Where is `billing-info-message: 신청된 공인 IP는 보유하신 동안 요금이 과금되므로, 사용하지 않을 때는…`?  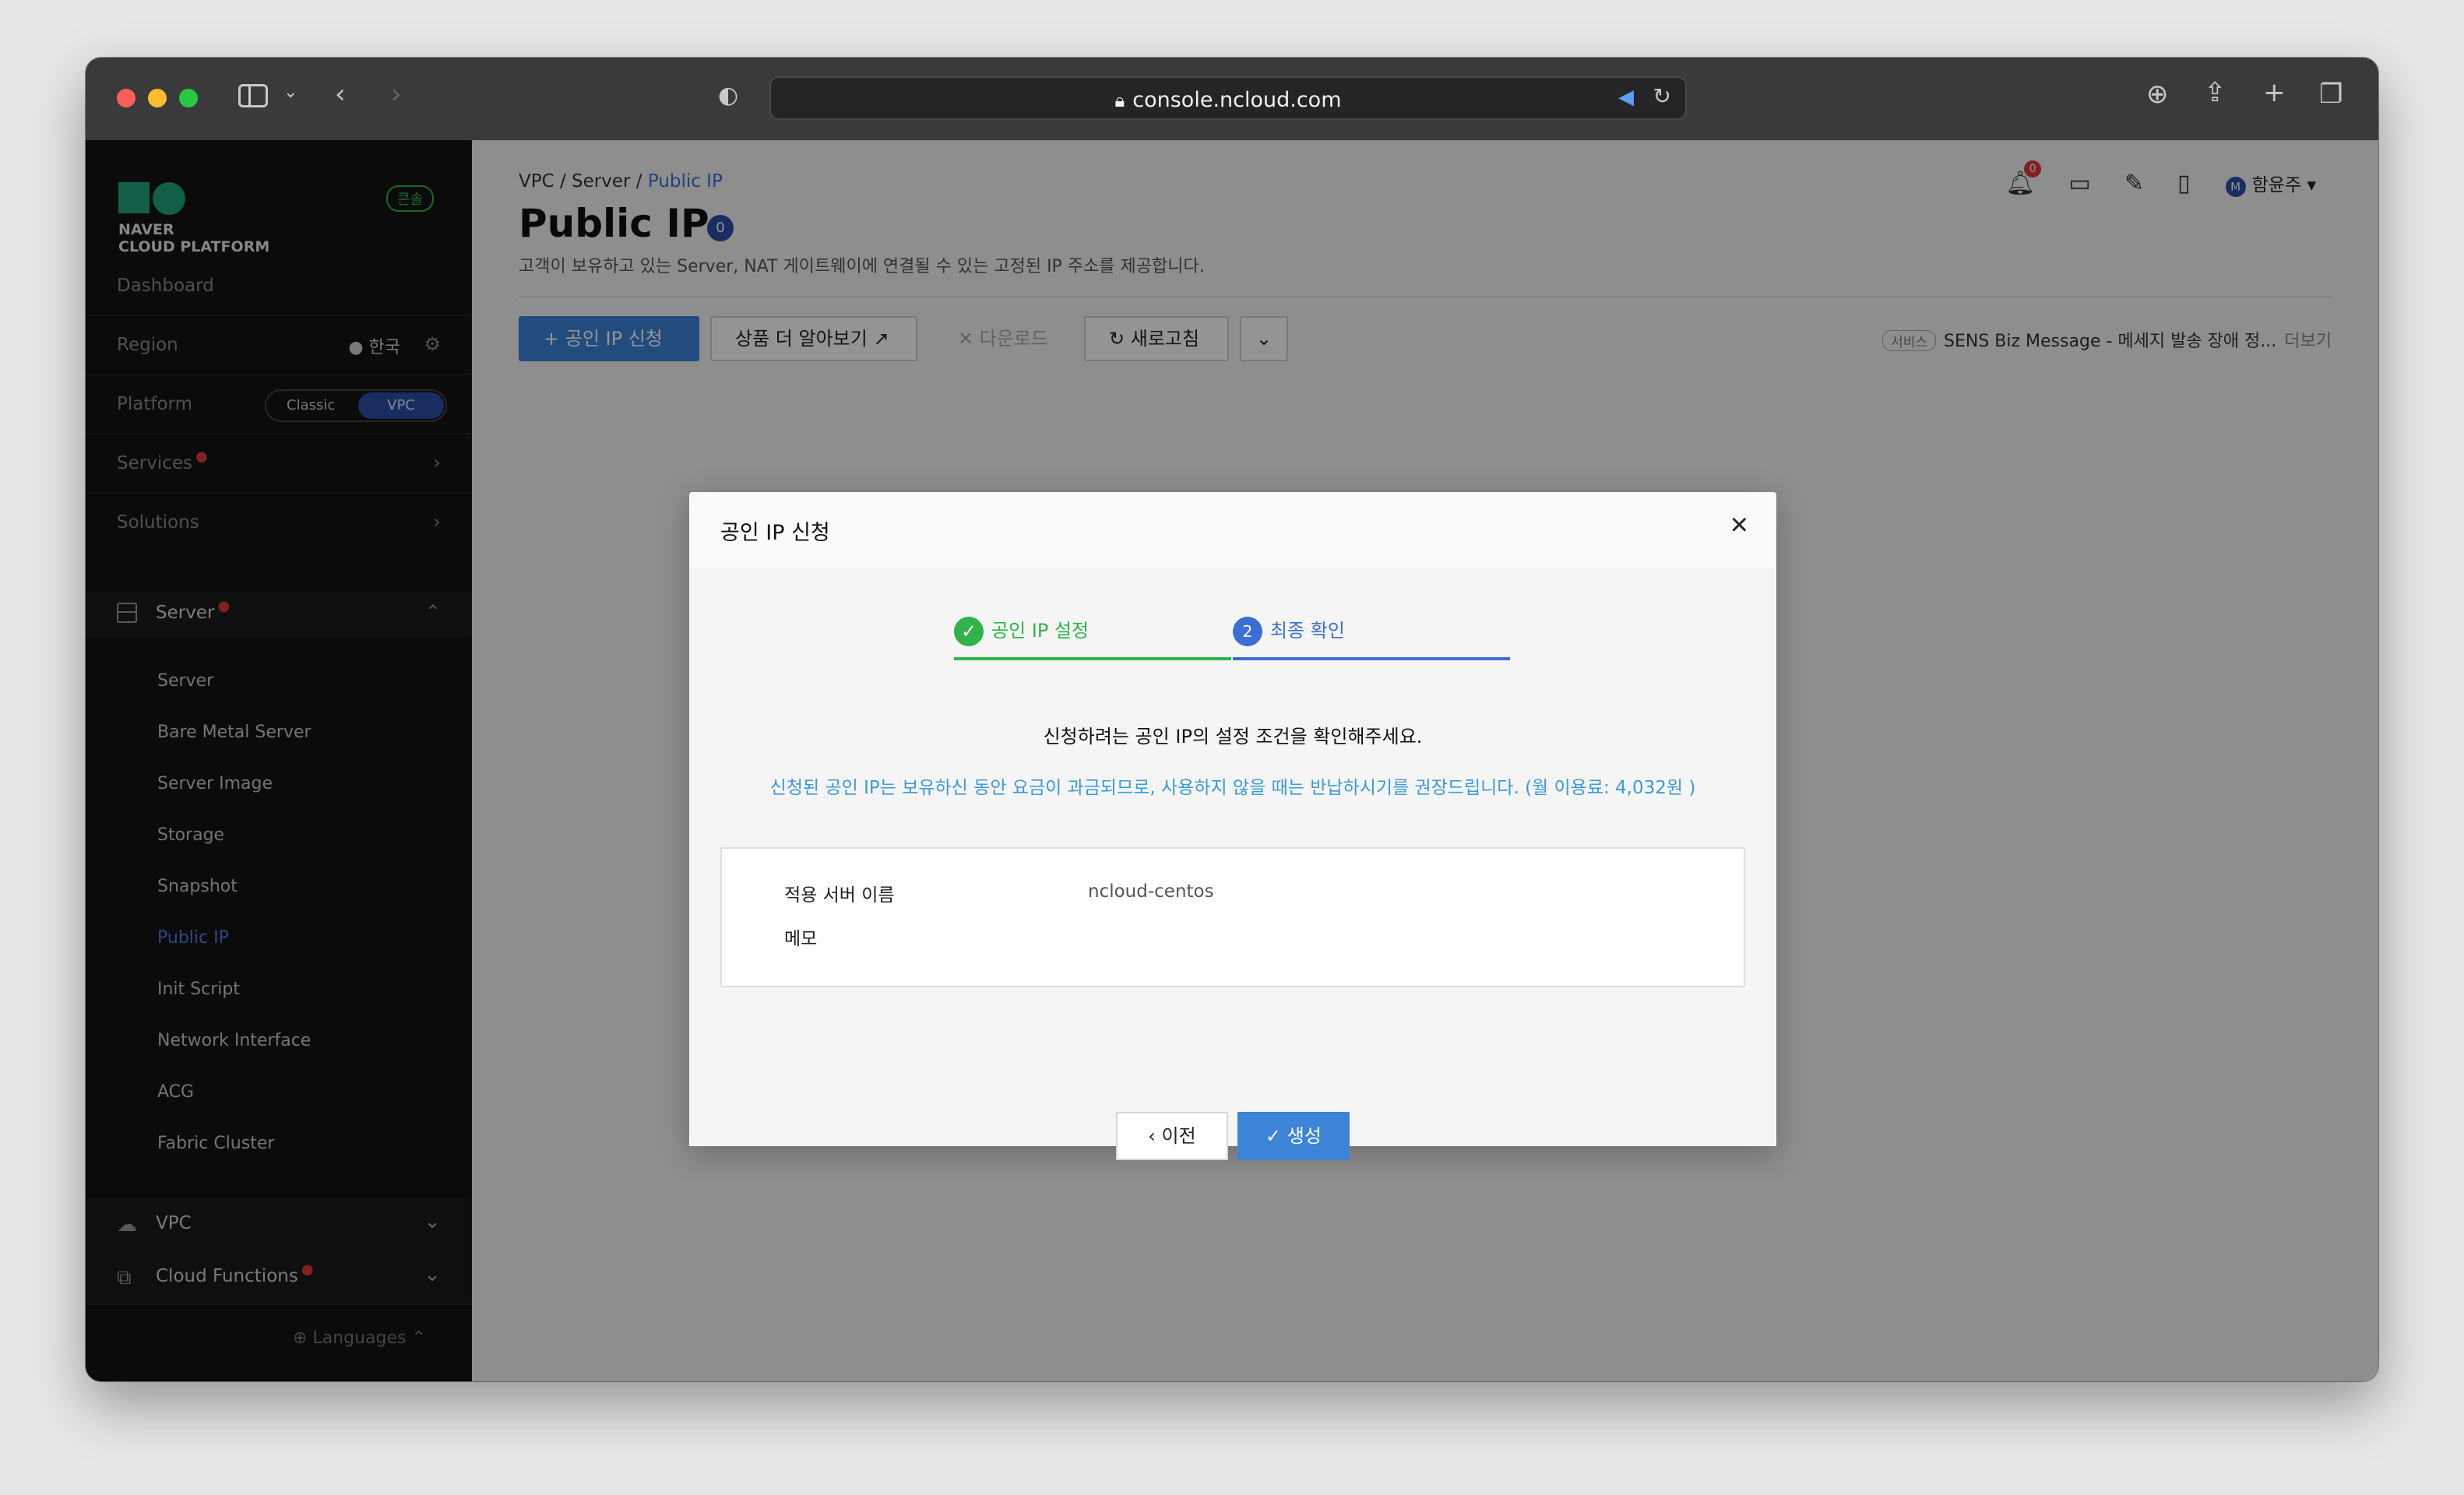 billing-info-message: 신청된 공인 IP는 보유하신 동안 요금이 과금되므로, 사용하지 않을 때는… is located at coordinates (1232, 788).